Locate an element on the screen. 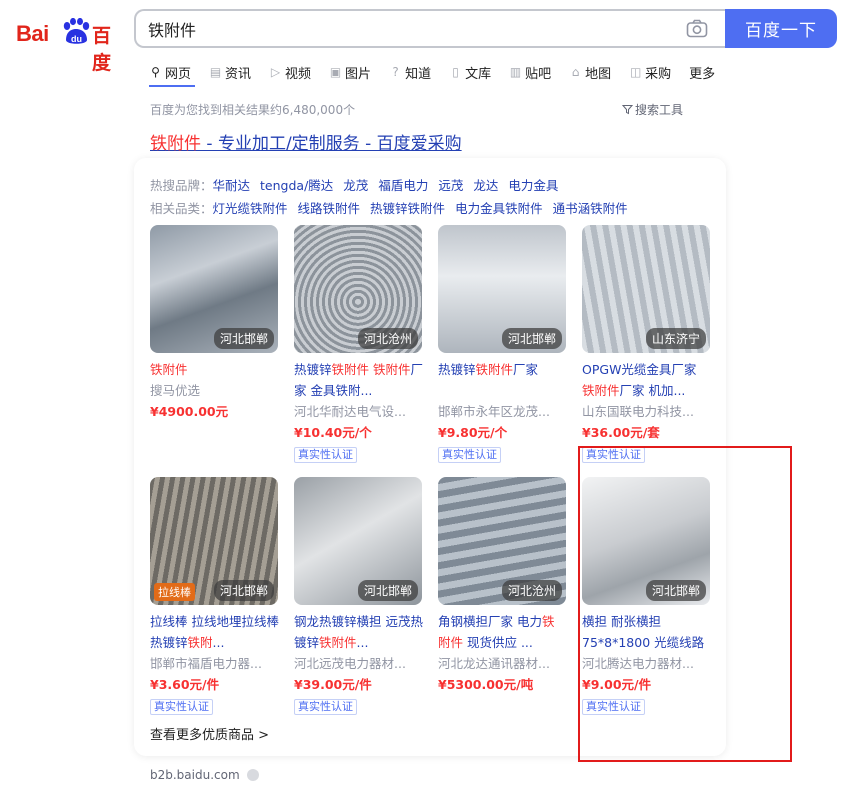 The image size is (841, 791). search-box is located at coordinates (430, 28).